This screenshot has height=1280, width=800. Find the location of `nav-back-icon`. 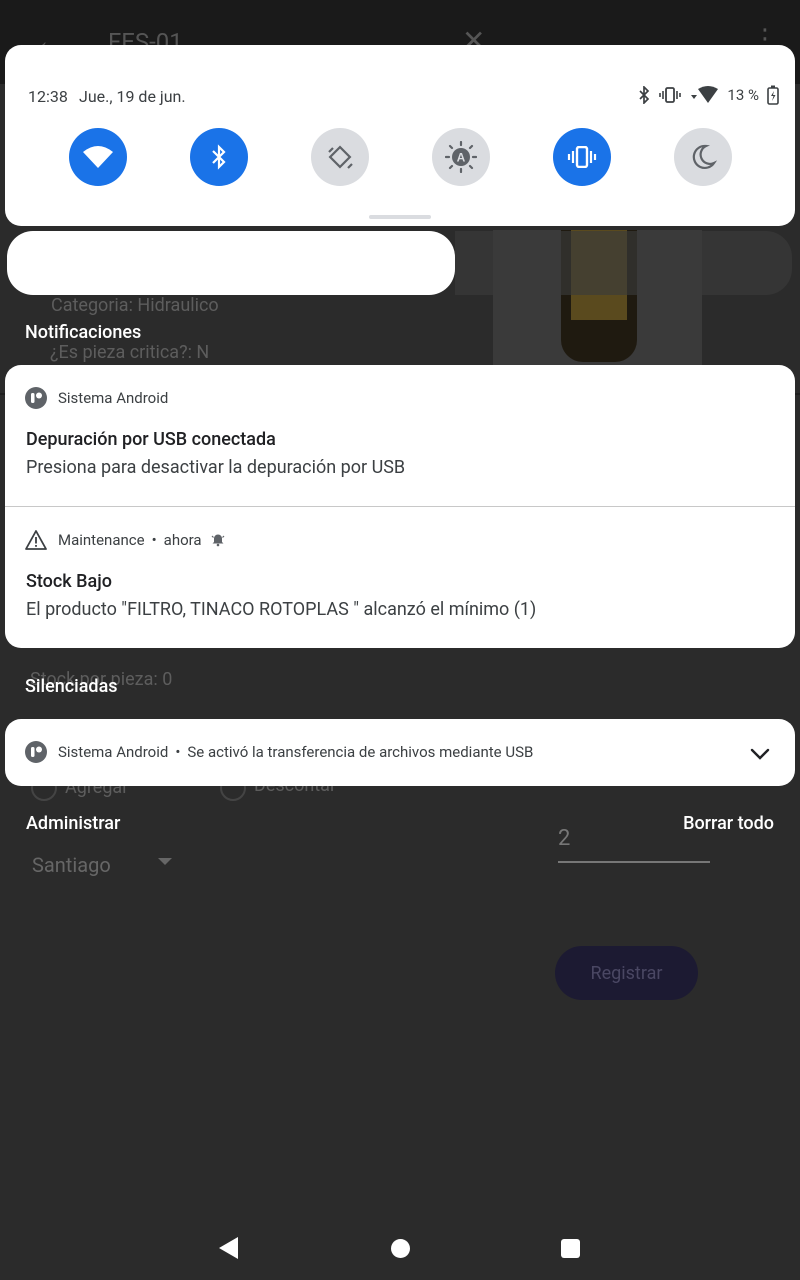

nav-back-icon is located at coordinates (228, 1248).